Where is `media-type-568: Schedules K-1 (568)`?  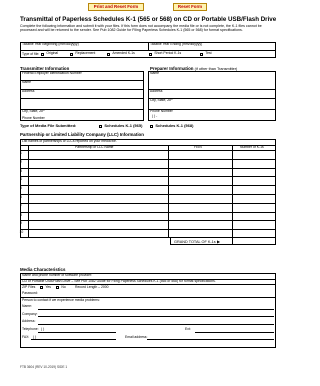
media-type-568: Schedules K-1 (568) is located at coordinates (171, 126).